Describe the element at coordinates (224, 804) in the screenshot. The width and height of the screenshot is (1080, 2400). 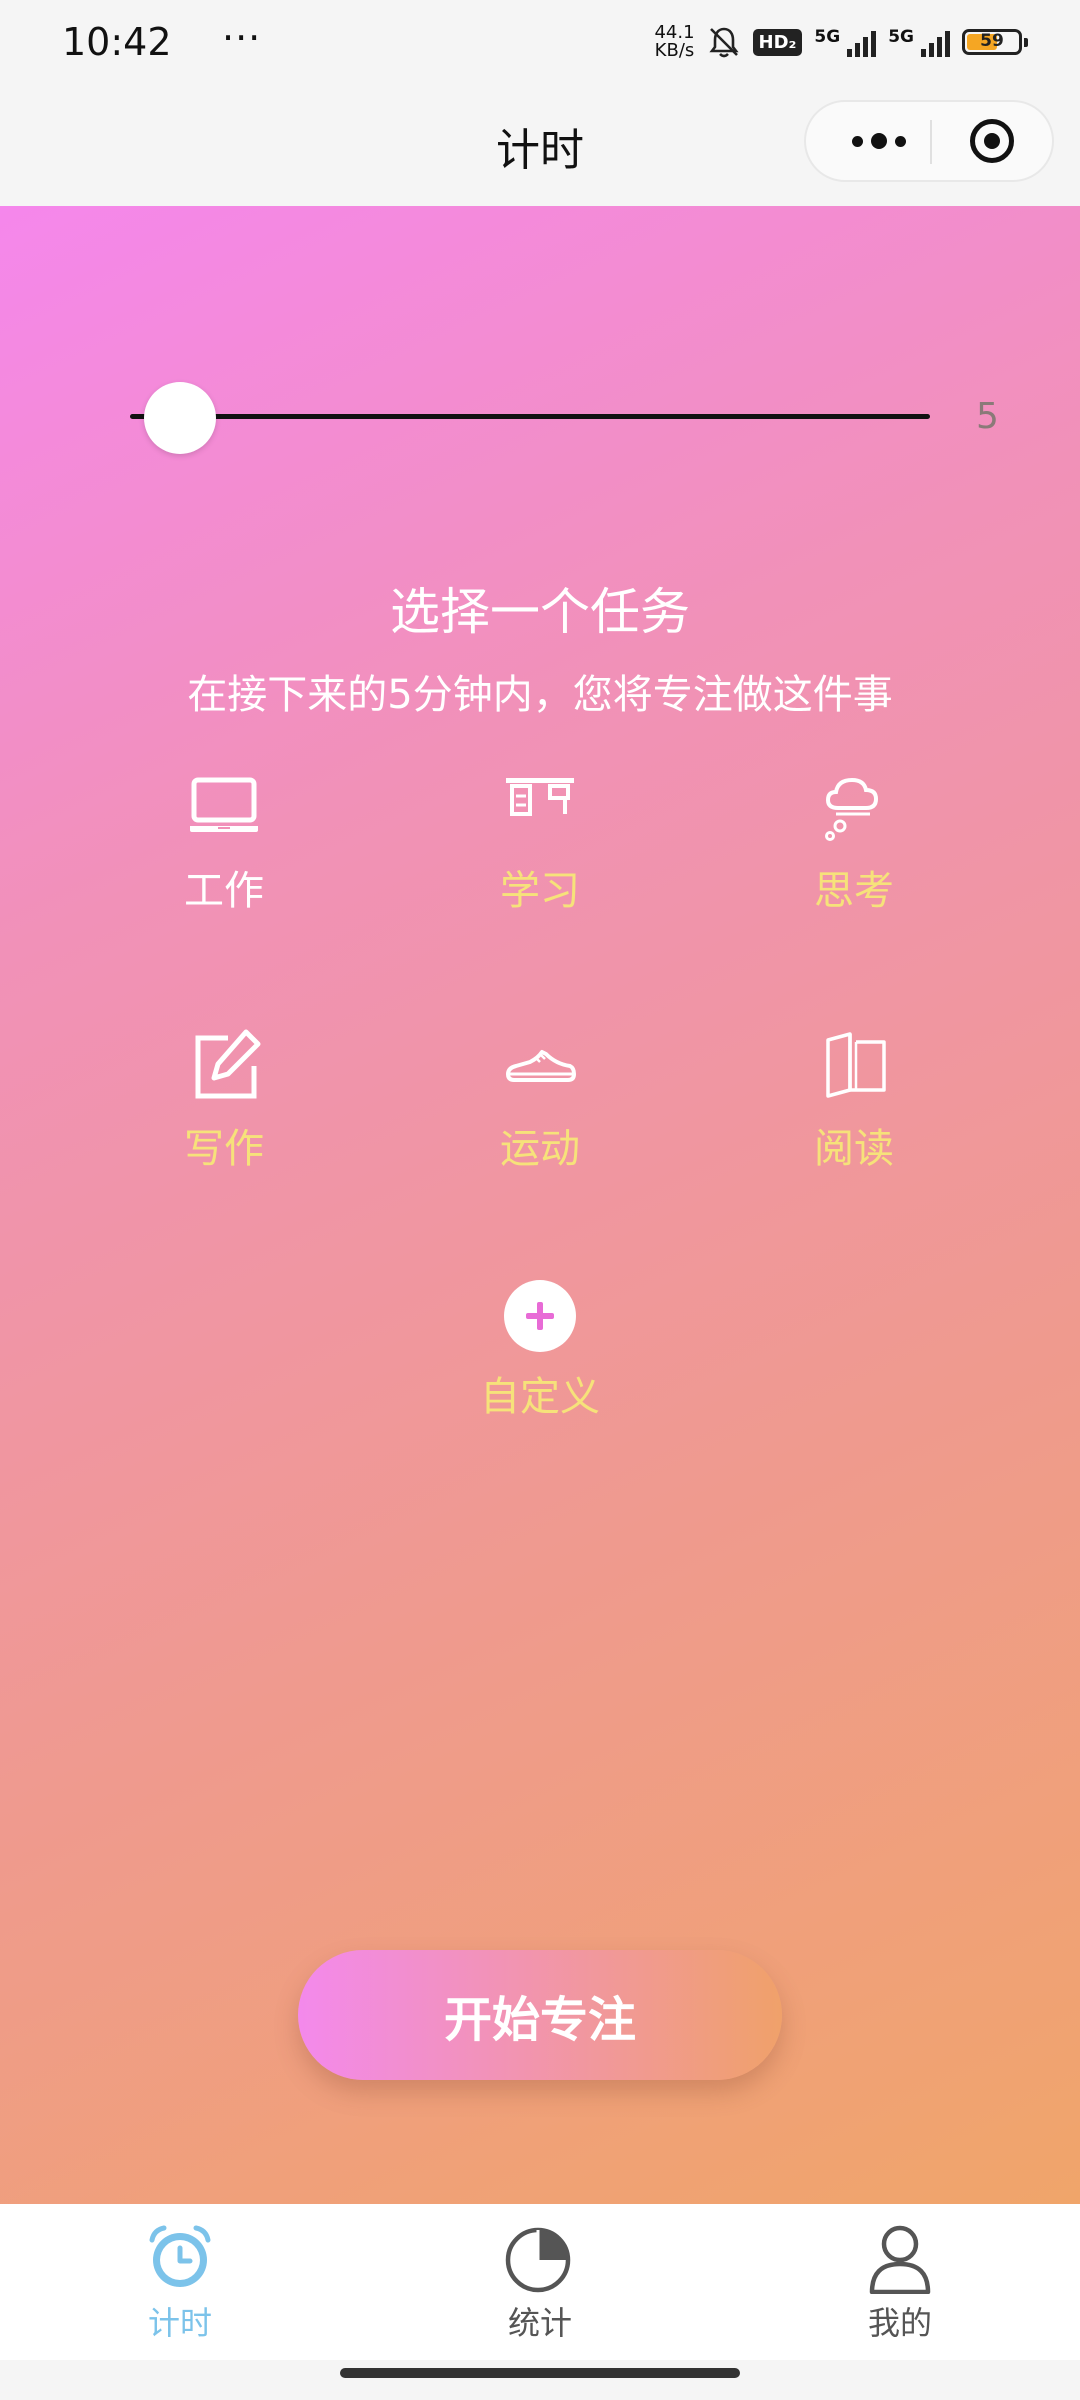
I see `laptop-icon` at that location.